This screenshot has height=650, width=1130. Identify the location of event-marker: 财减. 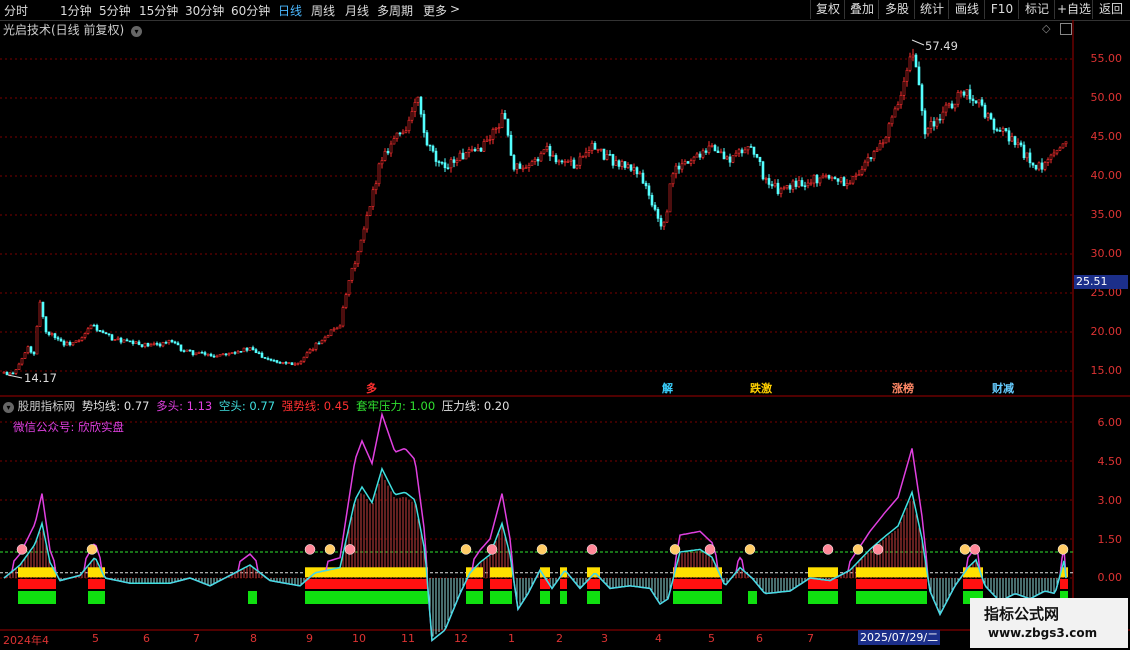
(1003, 388).